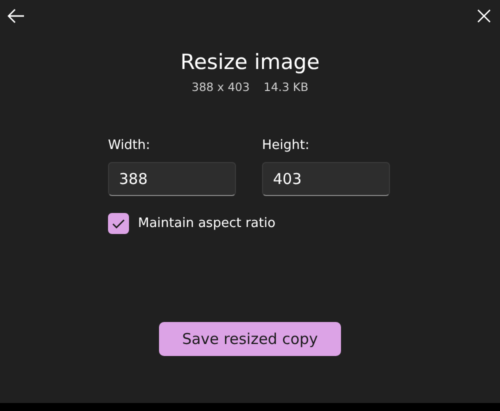  Describe the element at coordinates (250, 62) in the screenshot. I see `dialog-title: Resize image` at that location.